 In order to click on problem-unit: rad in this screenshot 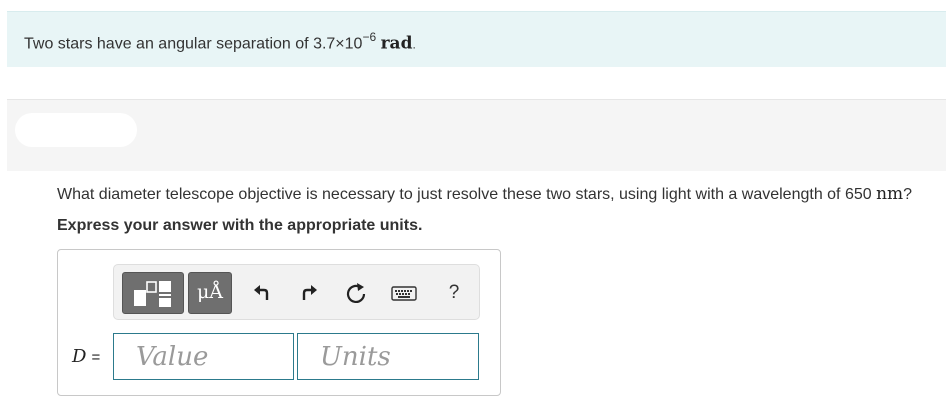, I will do `click(396, 43)`.